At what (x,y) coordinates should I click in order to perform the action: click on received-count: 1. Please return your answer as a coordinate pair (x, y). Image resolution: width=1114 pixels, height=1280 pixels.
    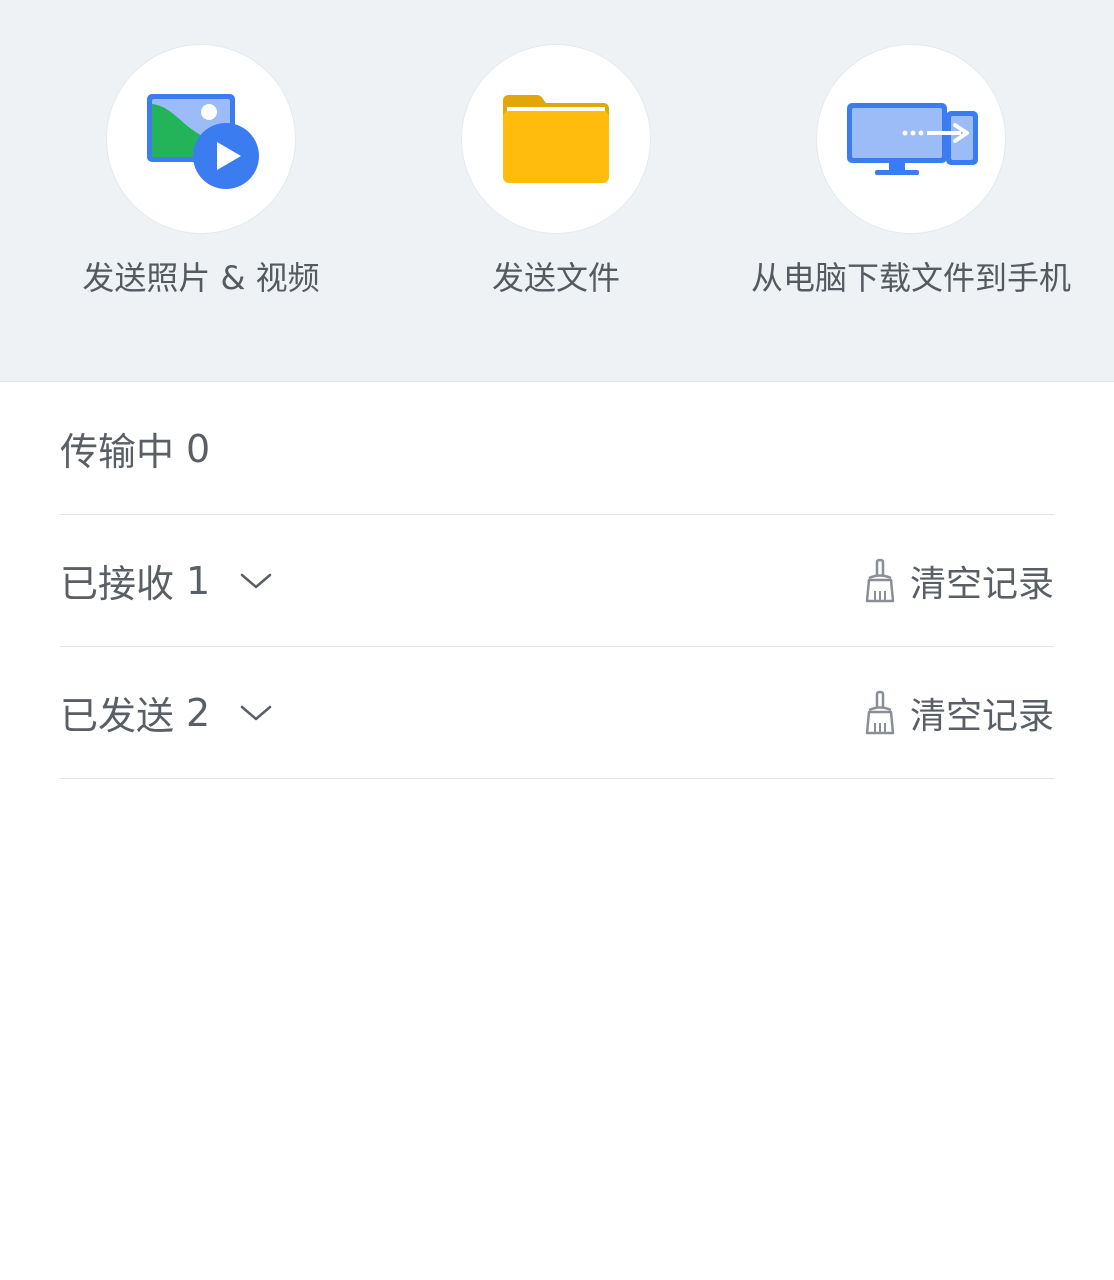
    Looking at the image, I should click on (198, 580).